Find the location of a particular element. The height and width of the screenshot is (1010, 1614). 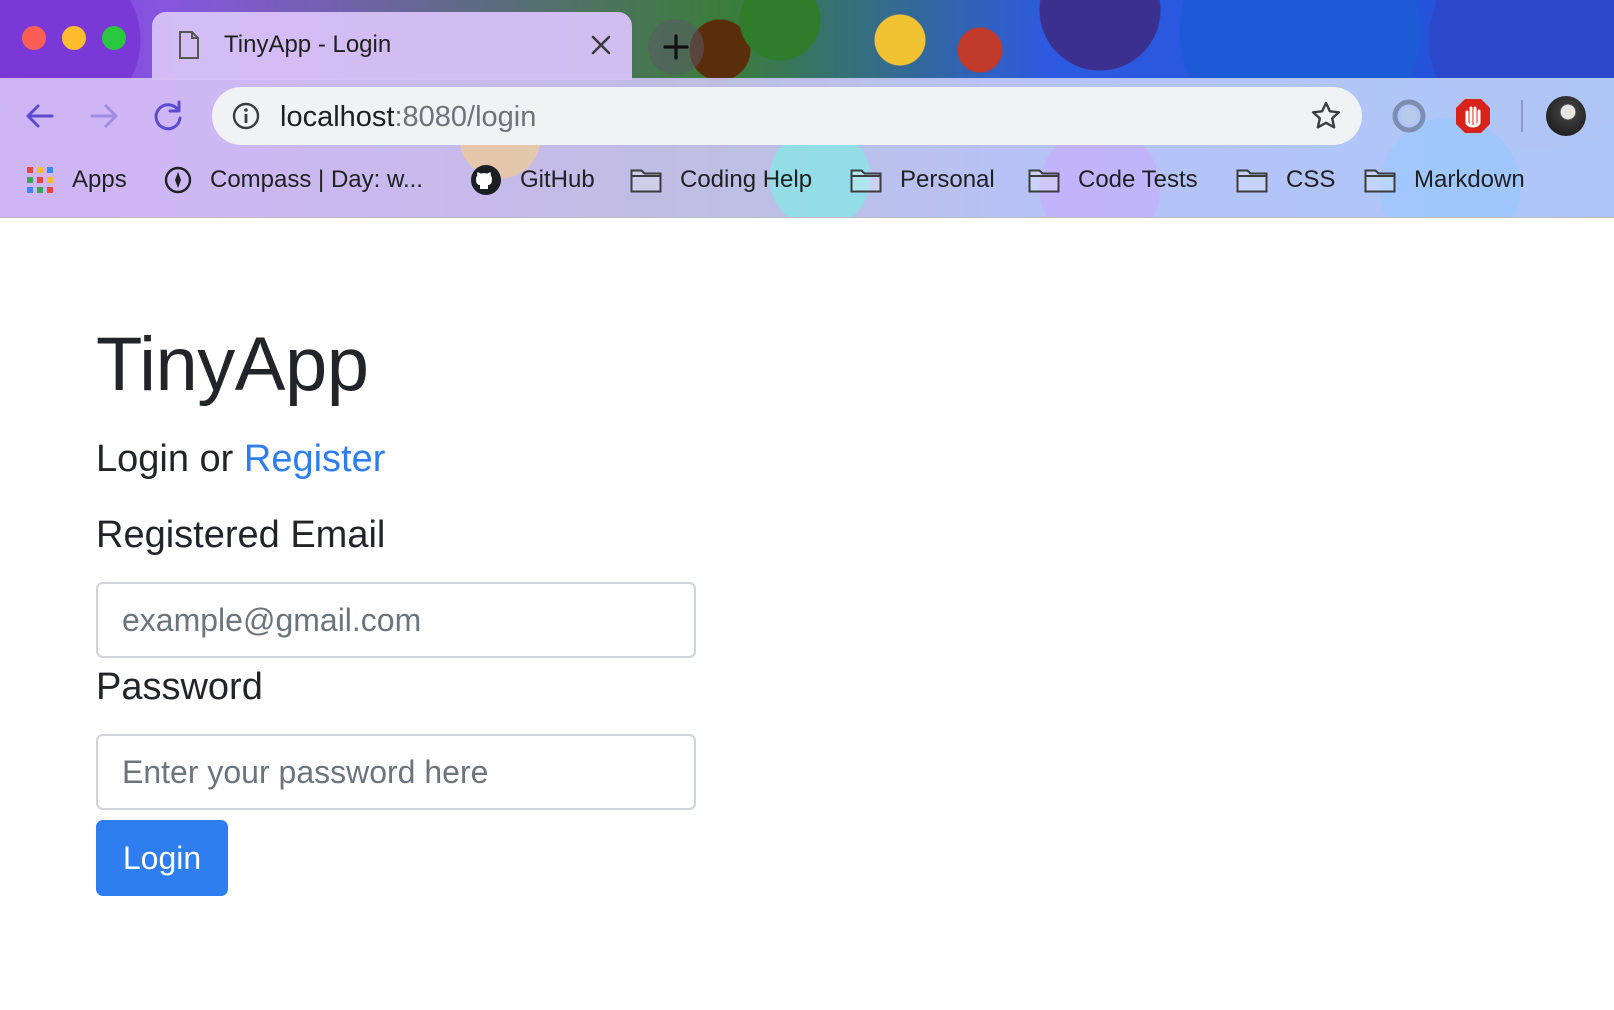

page-icon is located at coordinates (189, 45).